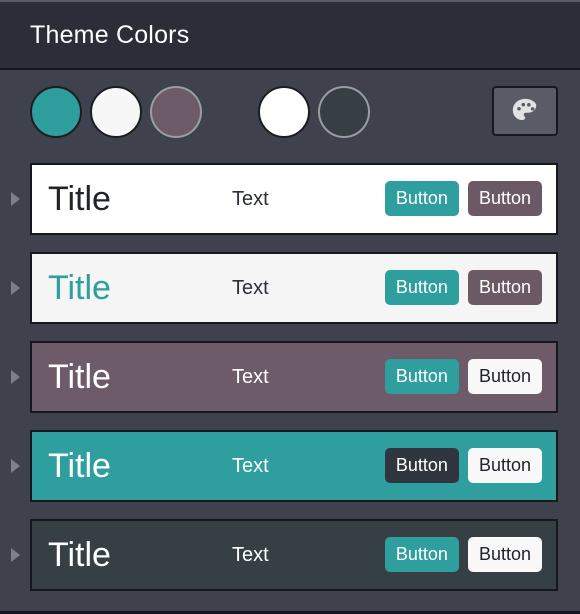 The width and height of the screenshot is (580, 614). Describe the element at coordinates (110, 34) in the screenshot. I see `page-title: Theme Colors` at that location.